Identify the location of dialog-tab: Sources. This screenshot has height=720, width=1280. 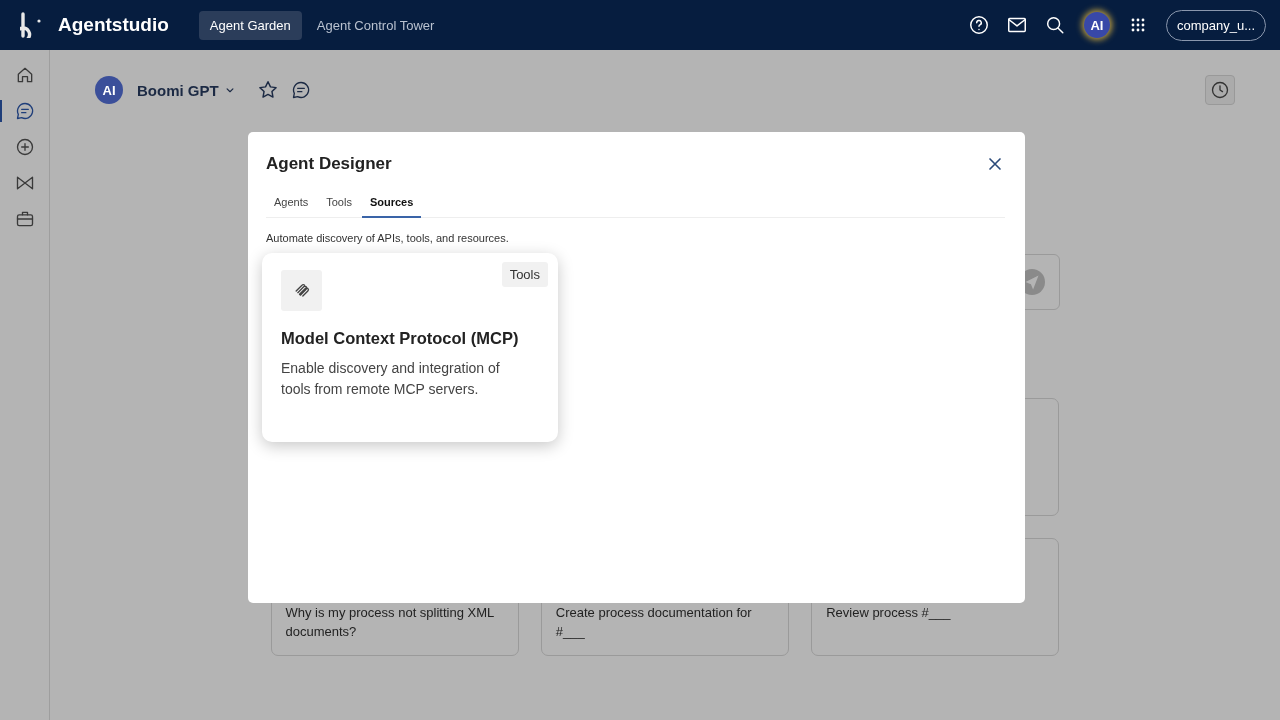
(391, 205).